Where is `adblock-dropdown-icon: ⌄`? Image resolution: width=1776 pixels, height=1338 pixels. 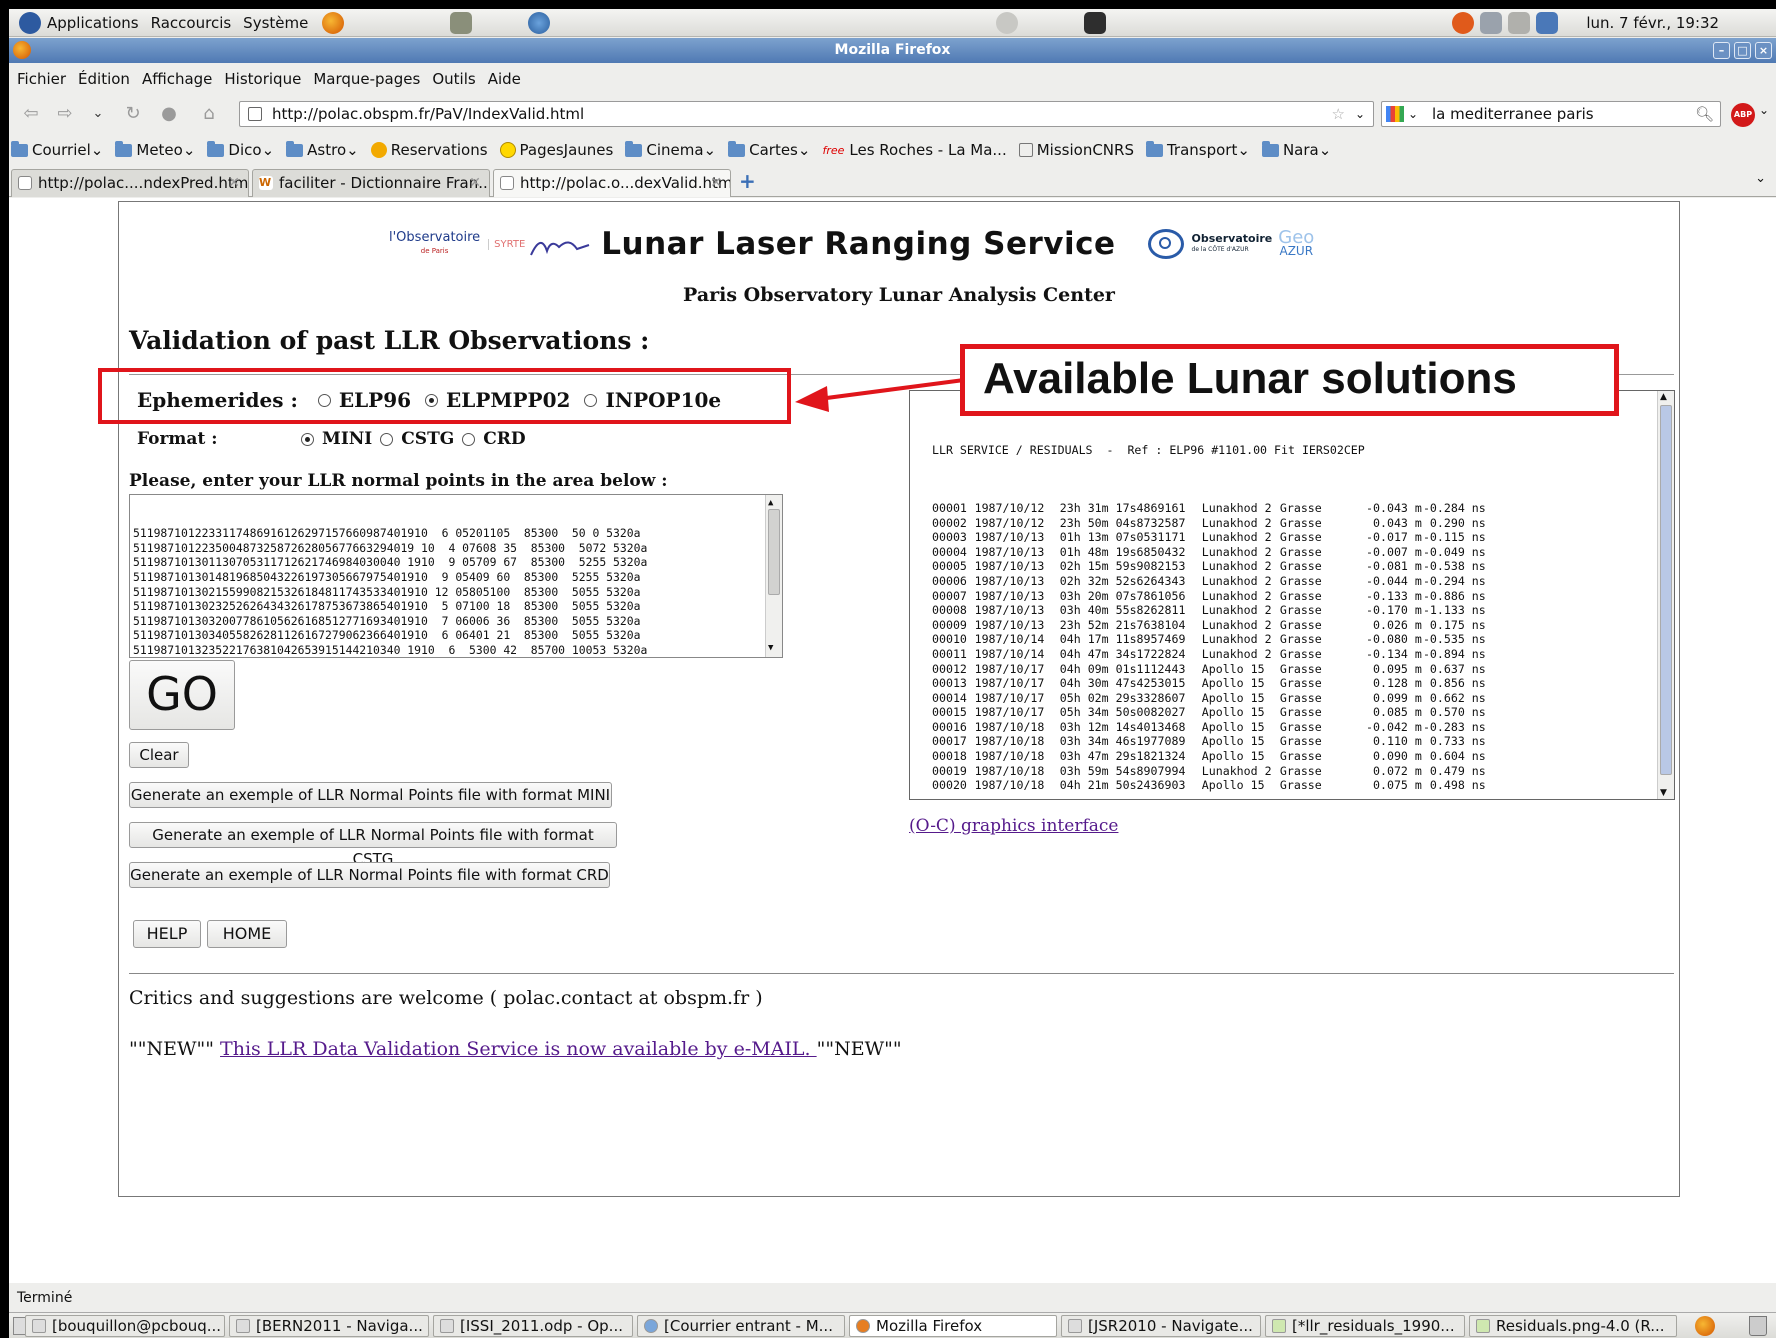
adblock-dropdown-icon: ⌄ is located at coordinates (1764, 110).